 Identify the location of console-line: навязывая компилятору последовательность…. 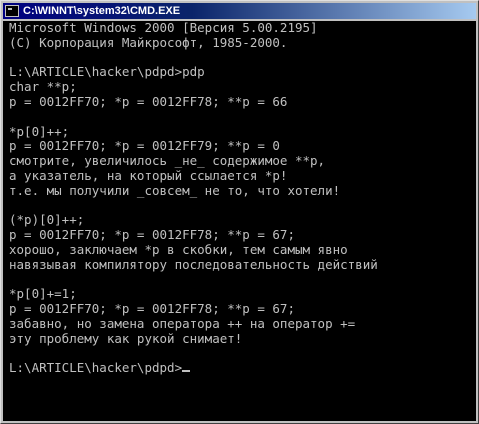
(193, 264).